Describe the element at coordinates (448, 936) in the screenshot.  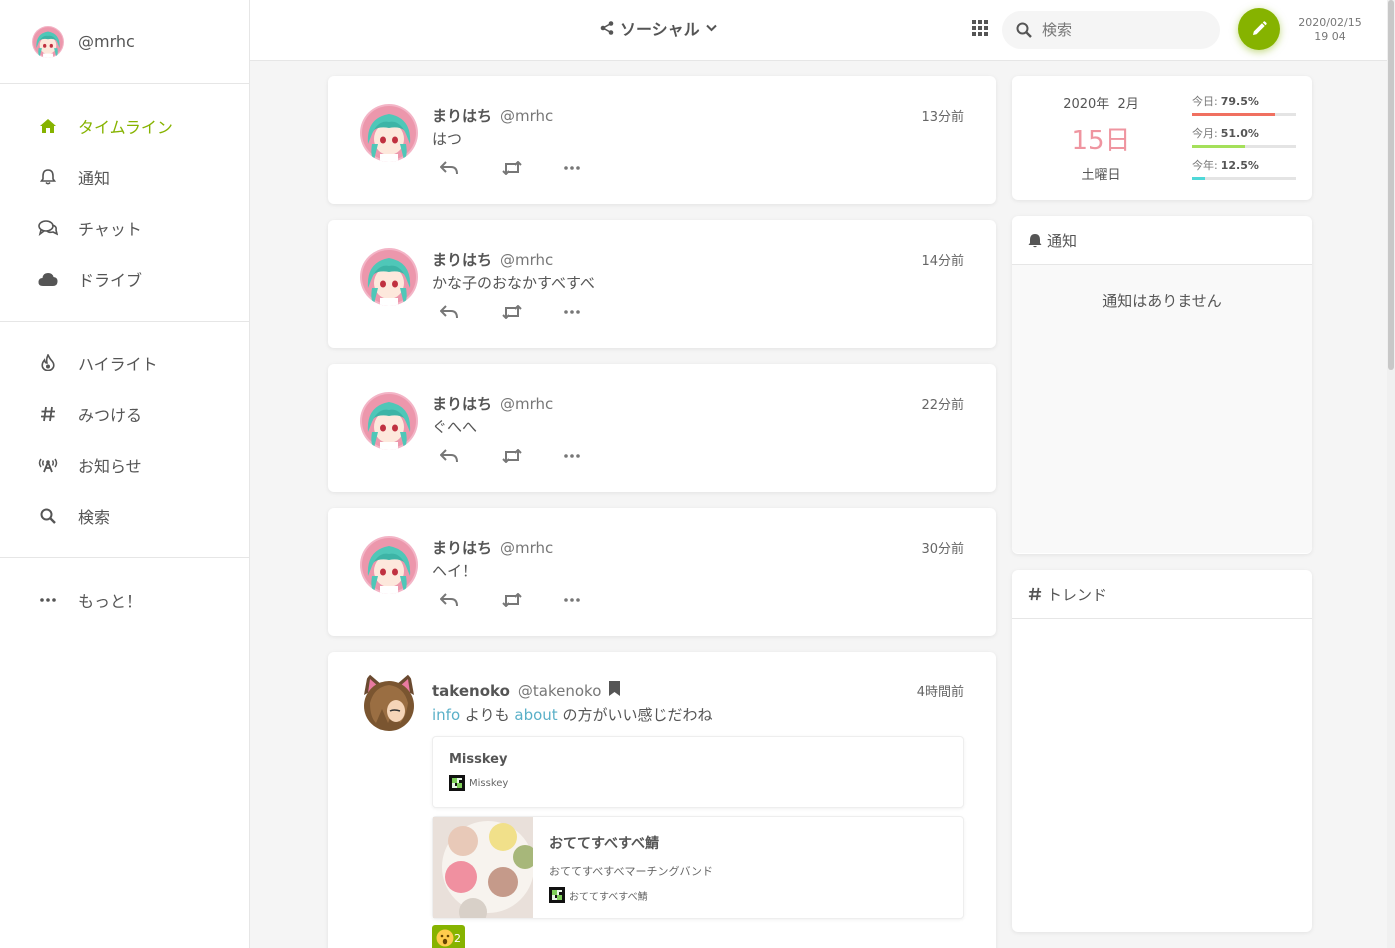
I see `reaction-button: 2` at that location.